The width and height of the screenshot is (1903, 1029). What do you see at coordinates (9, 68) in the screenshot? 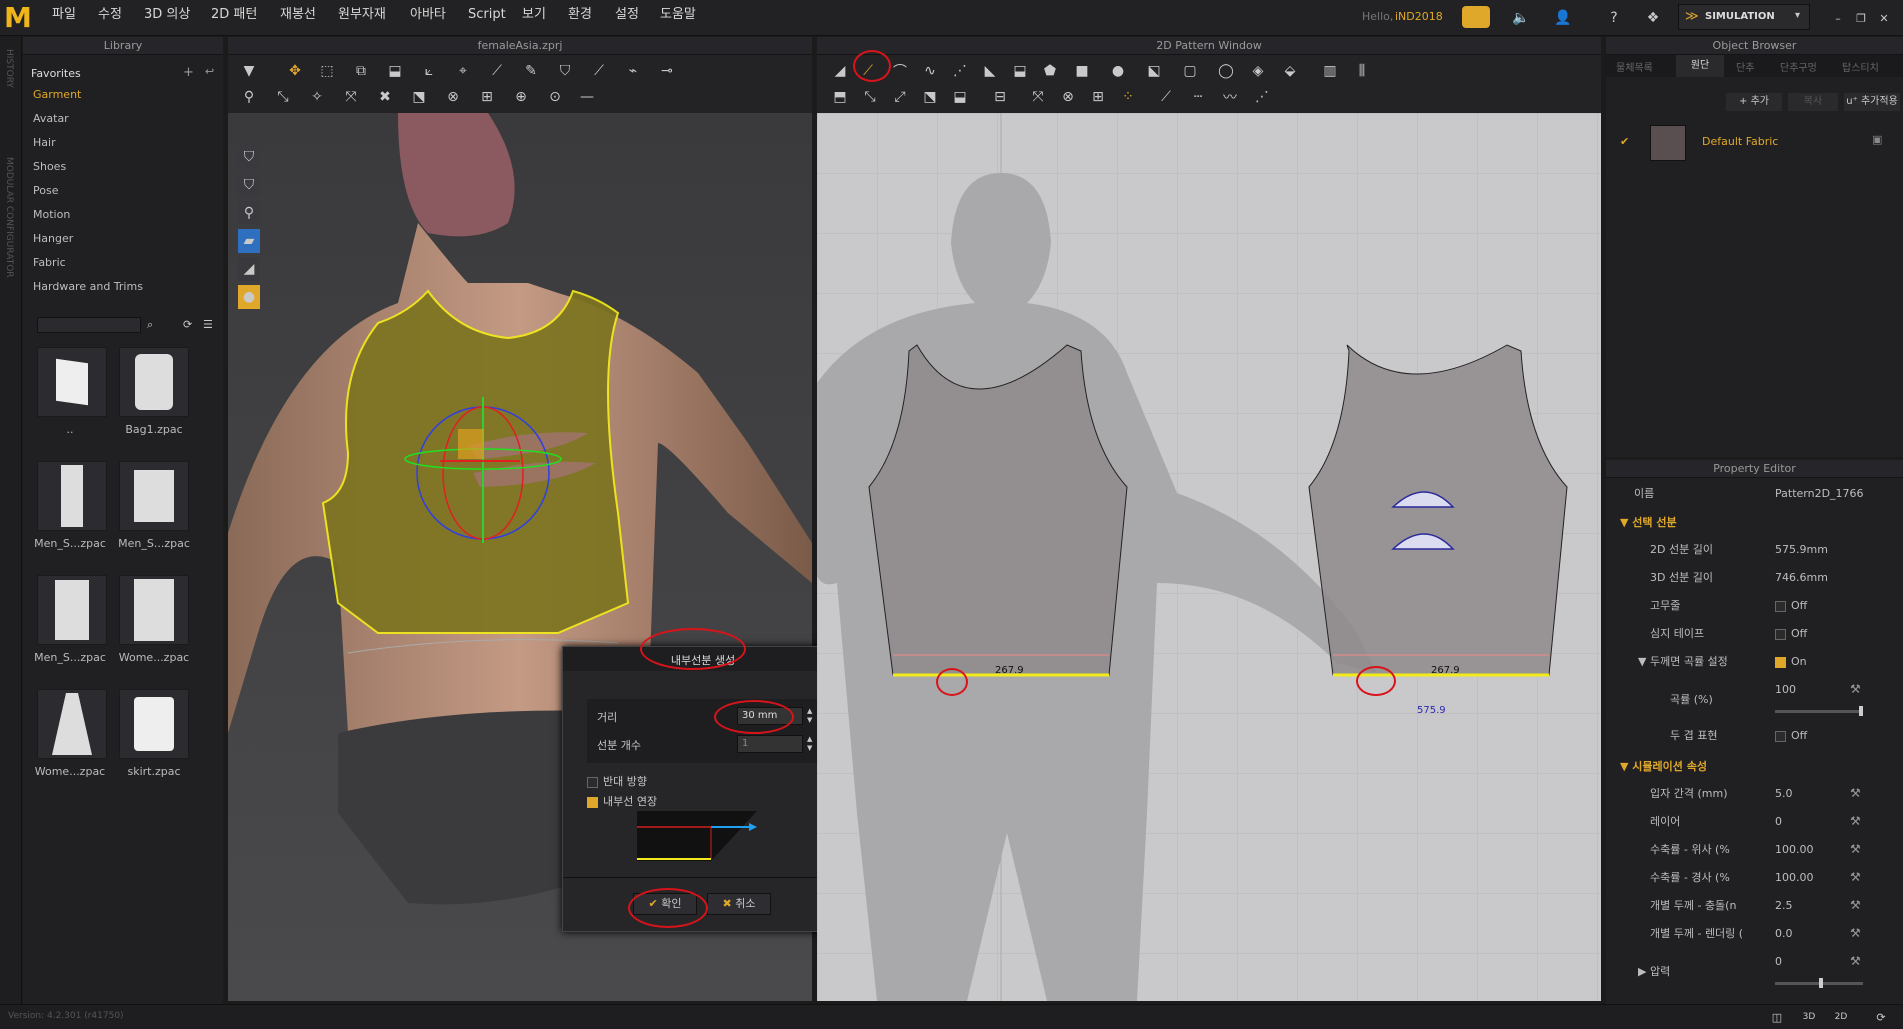
I see `history-tab: HISTORY` at bounding box center [9, 68].